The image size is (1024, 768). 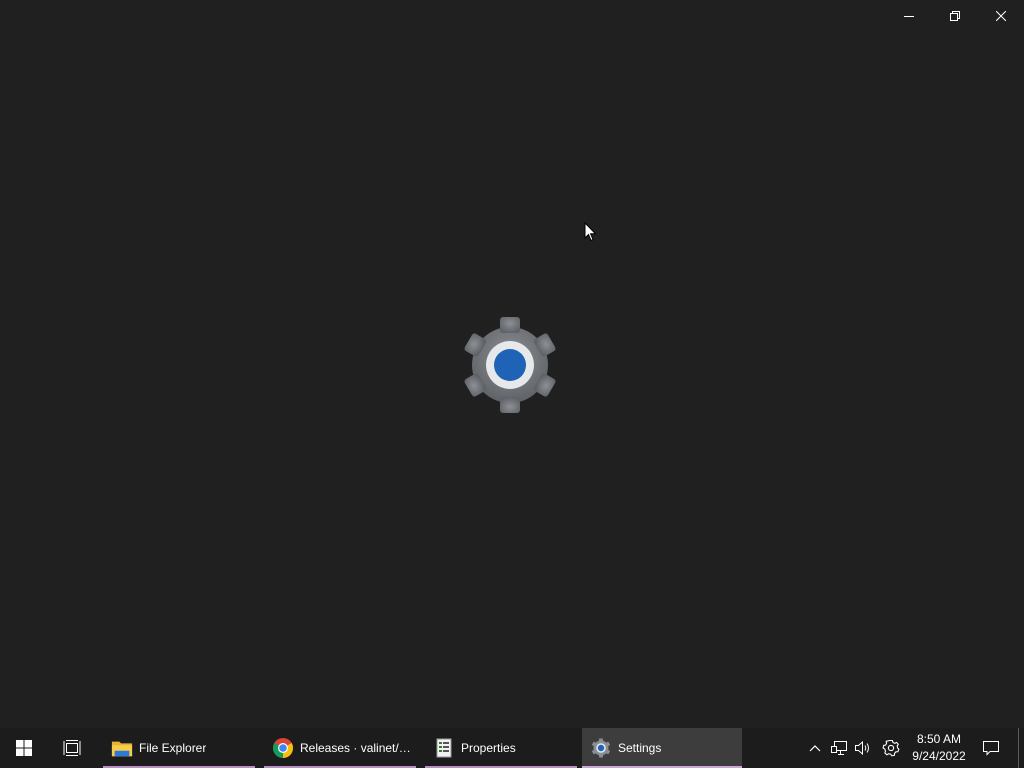 I want to click on action-center-button, so click(x=991, y=748).